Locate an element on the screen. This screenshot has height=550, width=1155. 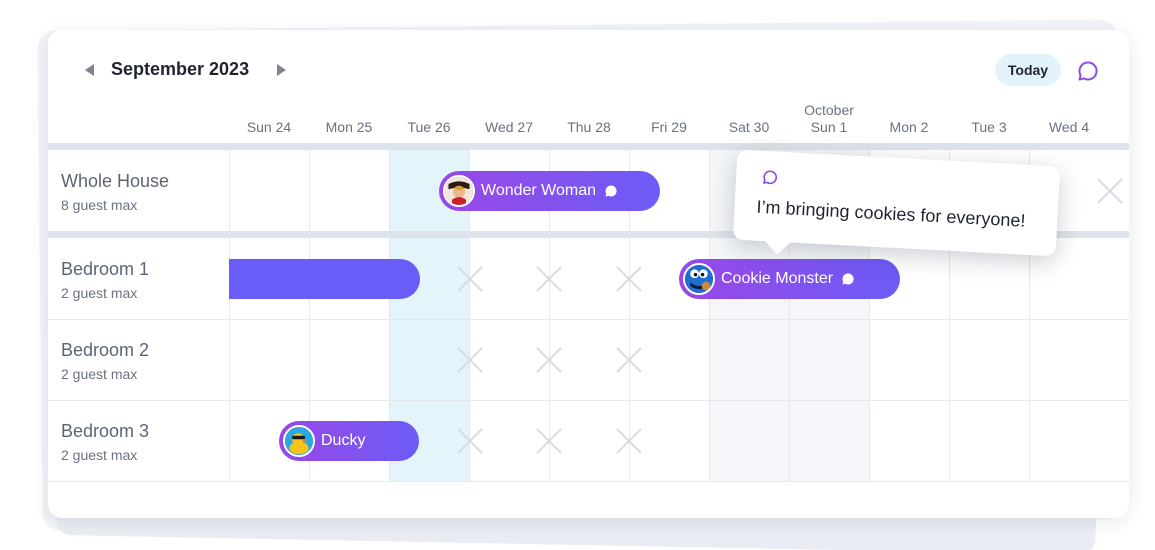
comment-tooltip: I’m bringing cookies for everyone! is located at coordinates (896, 203).